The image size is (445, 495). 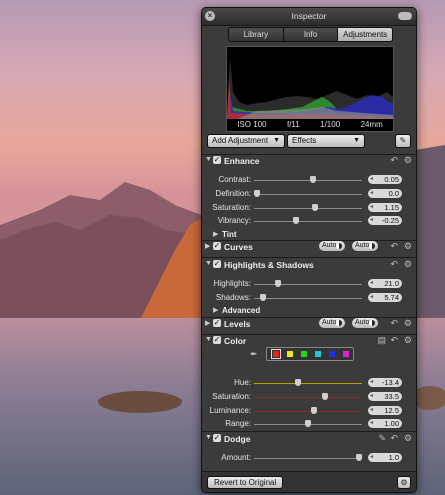 I want to click on amount-value-field: ◂ 1.0, so click(x=385, y=457).